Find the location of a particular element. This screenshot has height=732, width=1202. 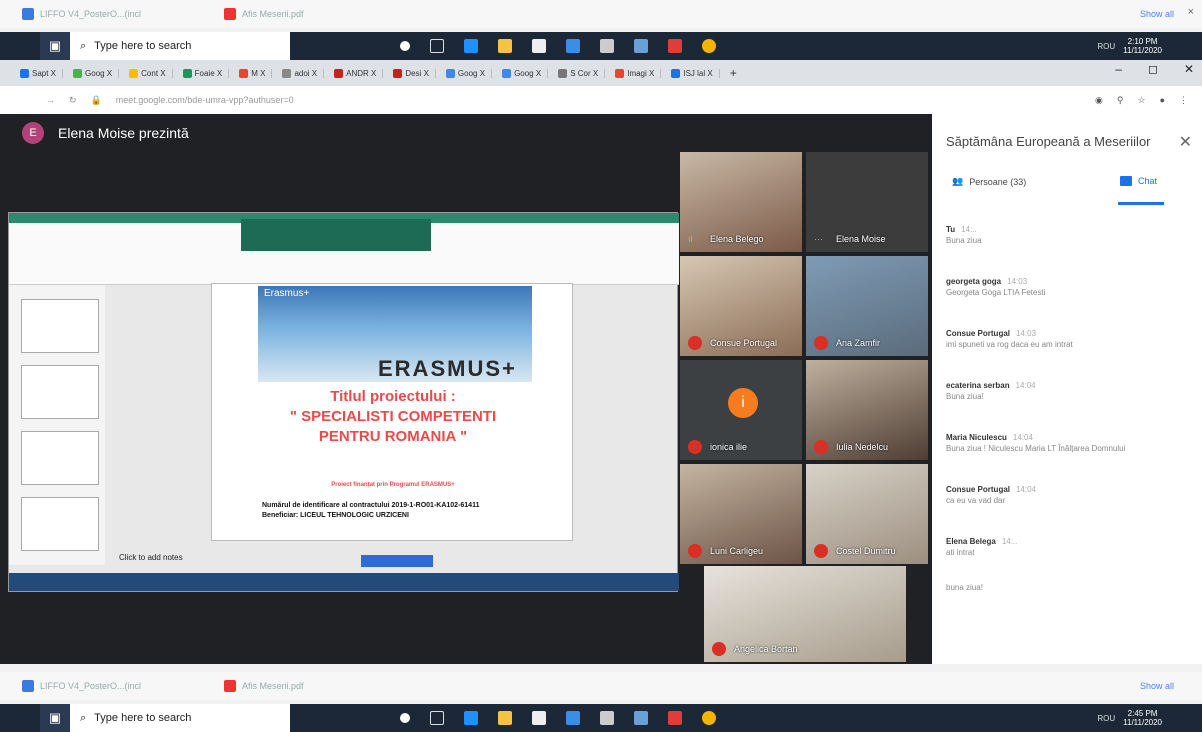

participant-tile: Luni Carligeu is located at coordinates (741, 514).